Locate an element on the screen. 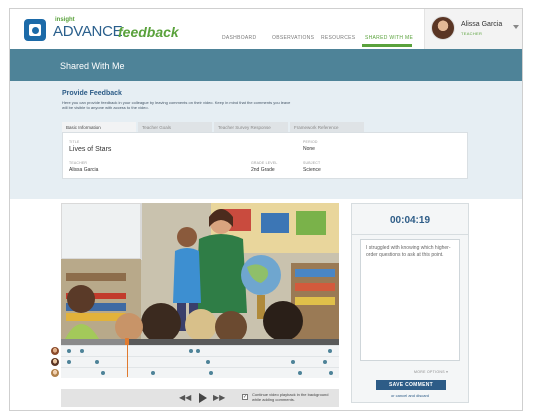 This screenshot has width=534, height=420. tab-framework-reference: Framework Reference is located at coordinates (327, 127).